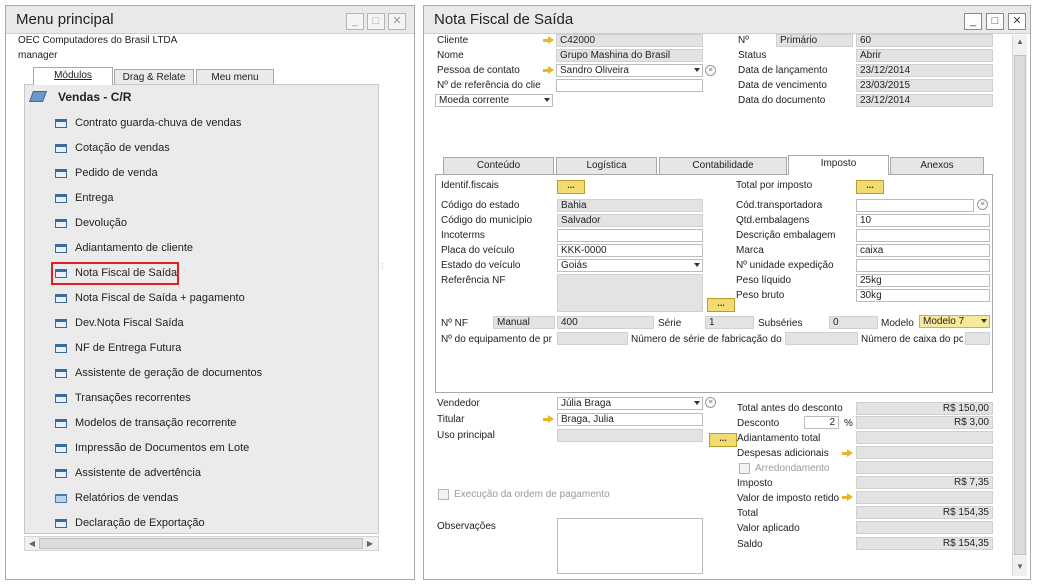 Image resolution: width=1037 pixels, height=585 pixels. Describe the element at coordinates (937, 165) in the screenshot. I see `tab-anexos: Anexos` at that location.